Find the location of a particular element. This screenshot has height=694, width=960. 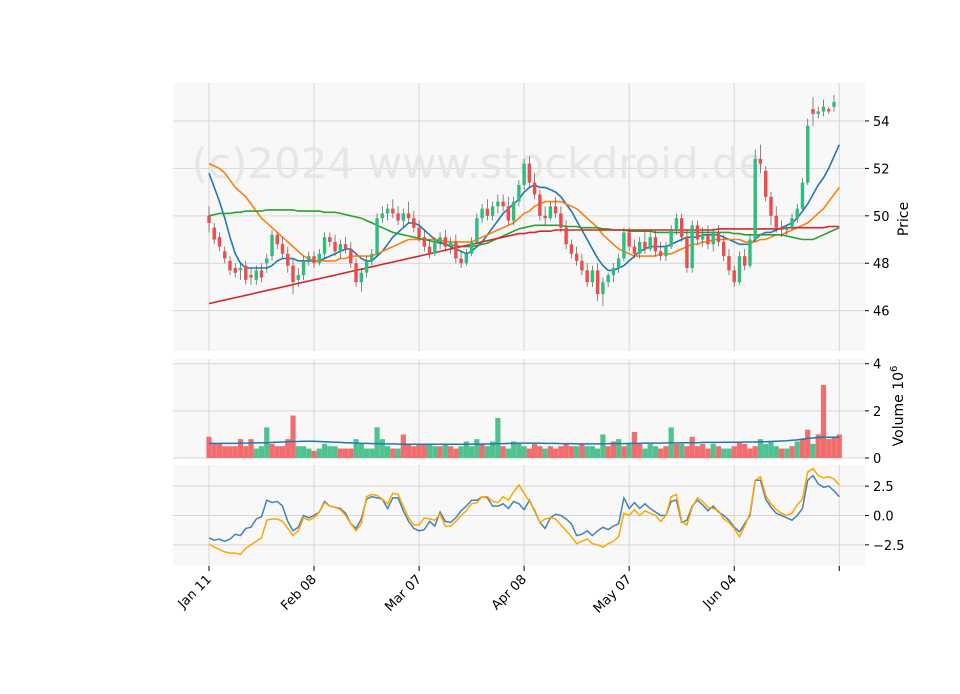

x-axis-tick-label: Apr 08 is located at coordinates (509, 592).